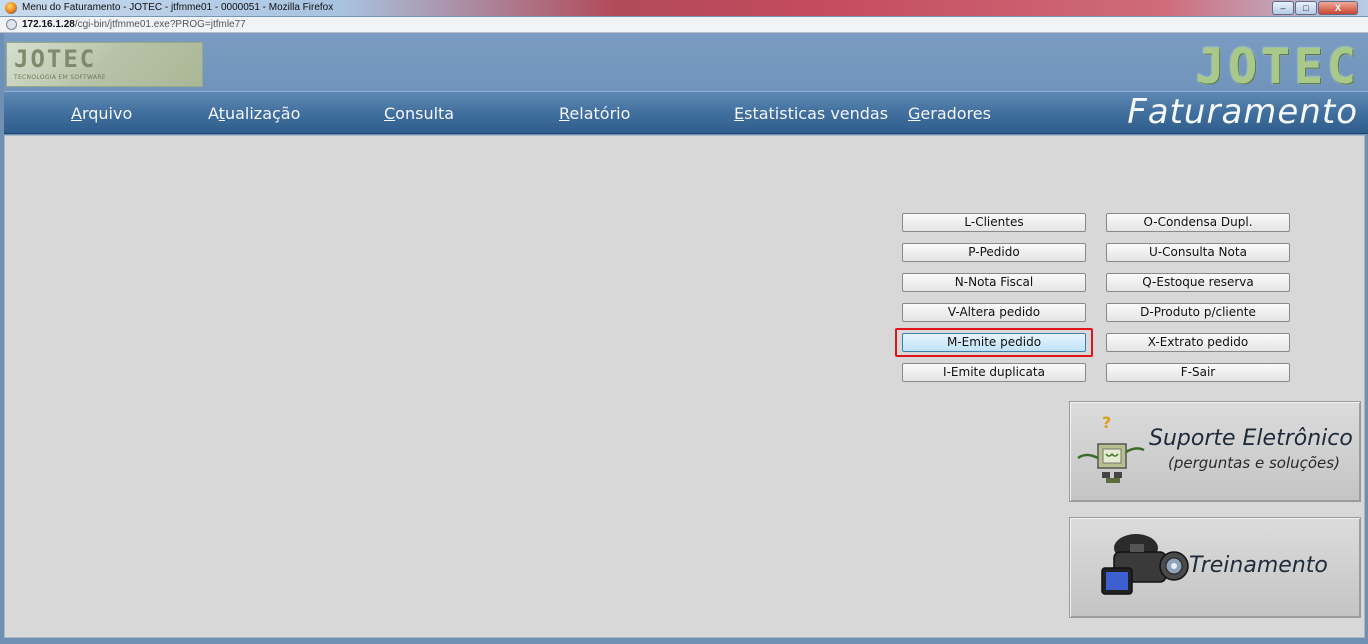 This screenshot has width=1368, height=644. Describe the element at coordinates (1198, 312) in the screenshot. I see `produto-cliente-button: D-Produto p/cliente` at that location.